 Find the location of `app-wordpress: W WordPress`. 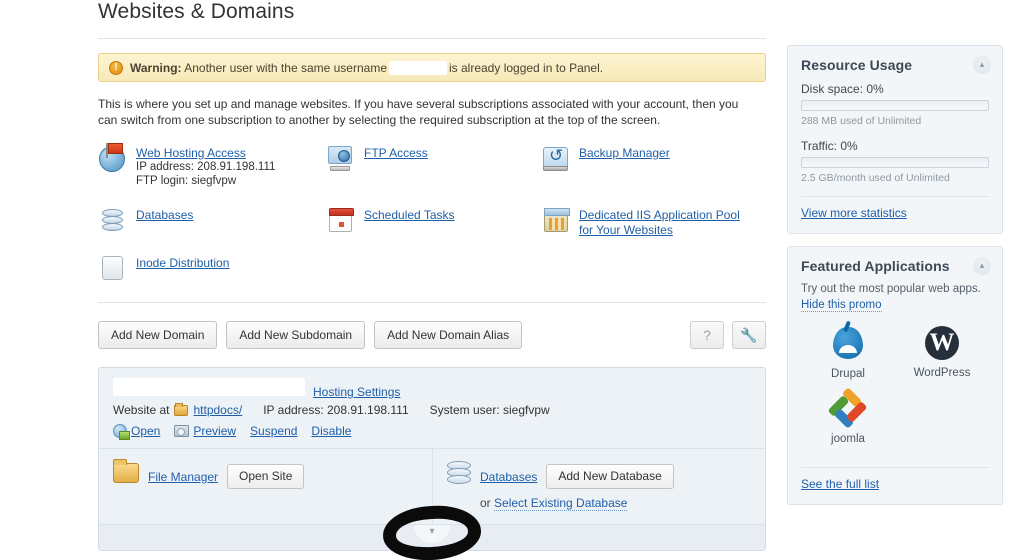

app-wordpress: W WordPress is located at coordinates (942, 352).